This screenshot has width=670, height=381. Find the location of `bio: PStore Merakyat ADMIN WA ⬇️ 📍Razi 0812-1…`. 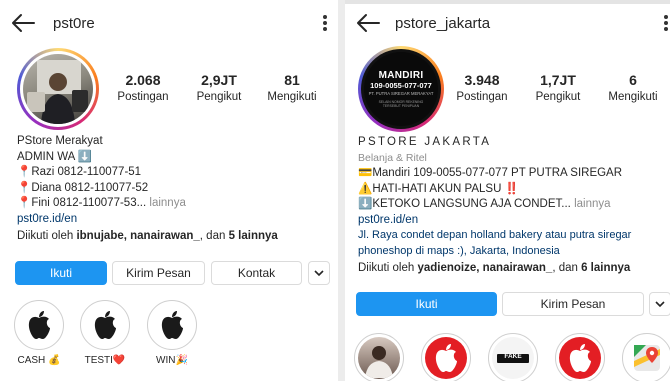

bio: PStore Merakyat ADMIN WA ⬇️ 📍Razi 0812-1… is located at coordinates (177, 189).